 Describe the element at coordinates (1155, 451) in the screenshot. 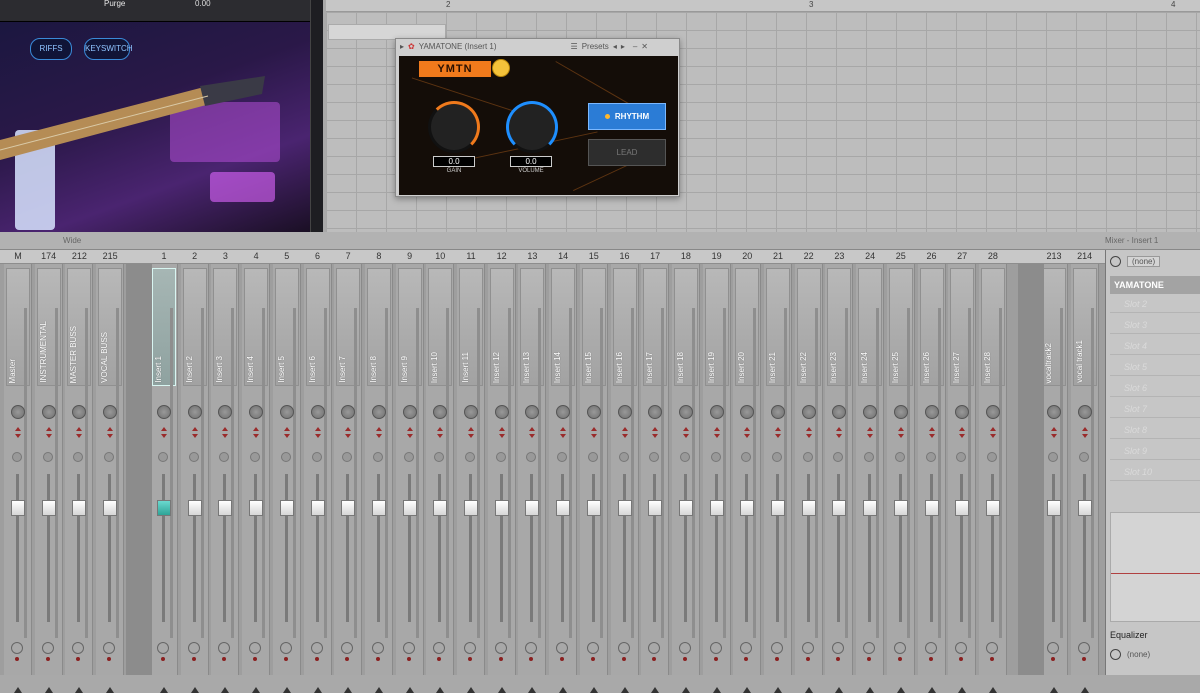

I see `fx-slot: Slot 9` at that location.